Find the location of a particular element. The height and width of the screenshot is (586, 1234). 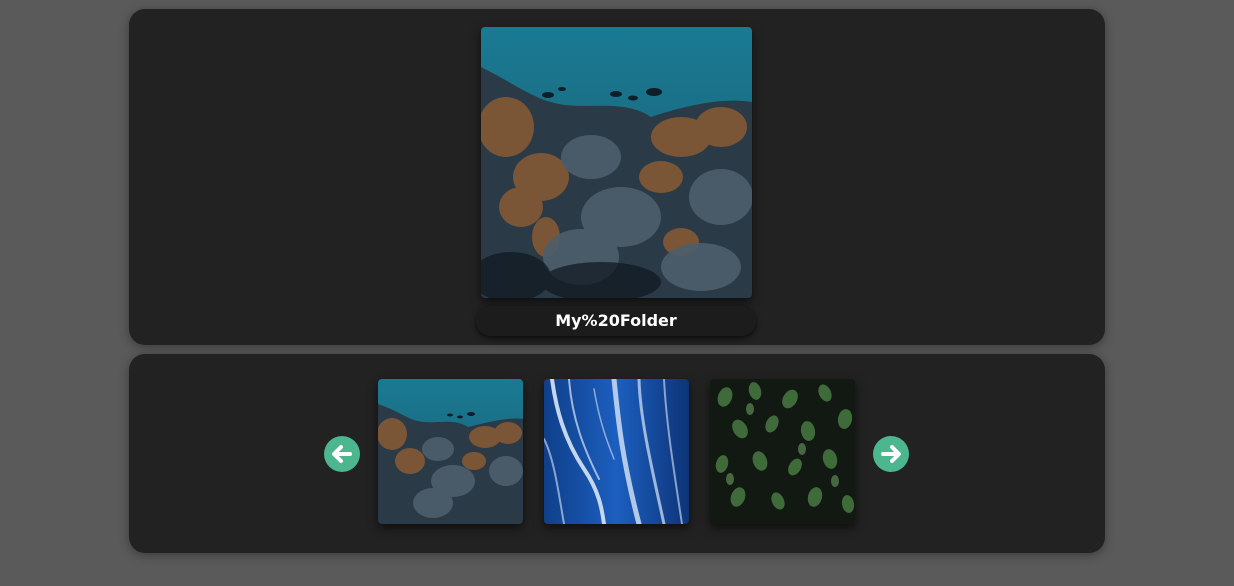

thumbnail-coral-reef is located at coordinates (450, 451).